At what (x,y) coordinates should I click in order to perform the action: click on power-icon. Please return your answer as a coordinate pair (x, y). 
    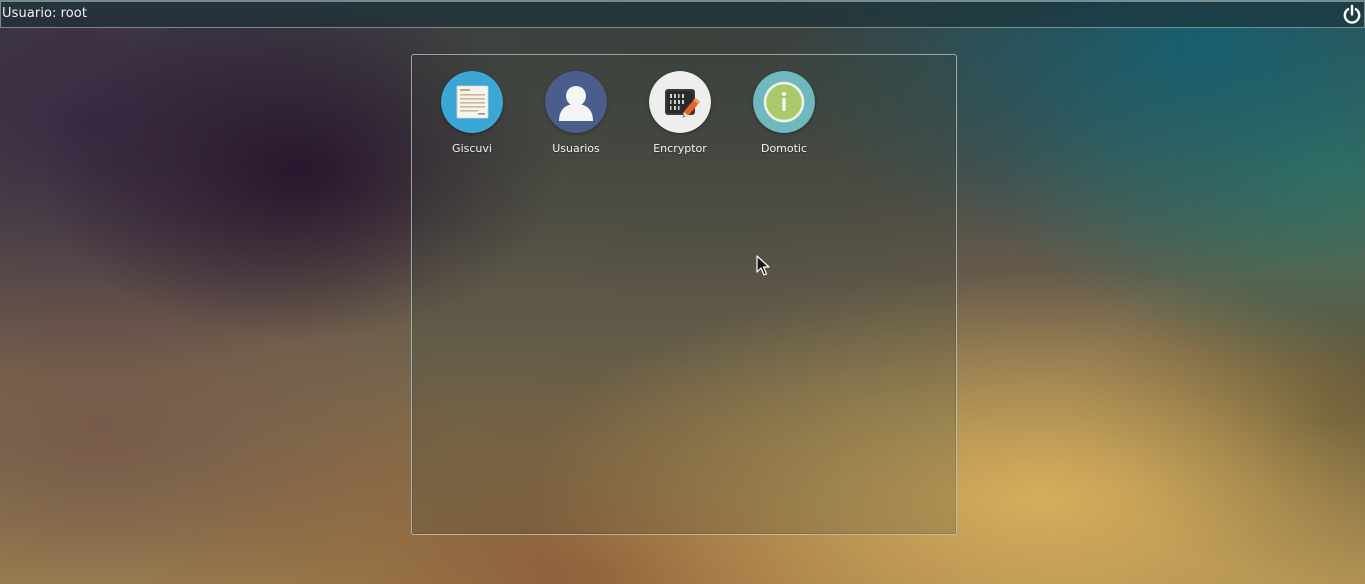
    Looking at the image, I should click on (1352, 14).